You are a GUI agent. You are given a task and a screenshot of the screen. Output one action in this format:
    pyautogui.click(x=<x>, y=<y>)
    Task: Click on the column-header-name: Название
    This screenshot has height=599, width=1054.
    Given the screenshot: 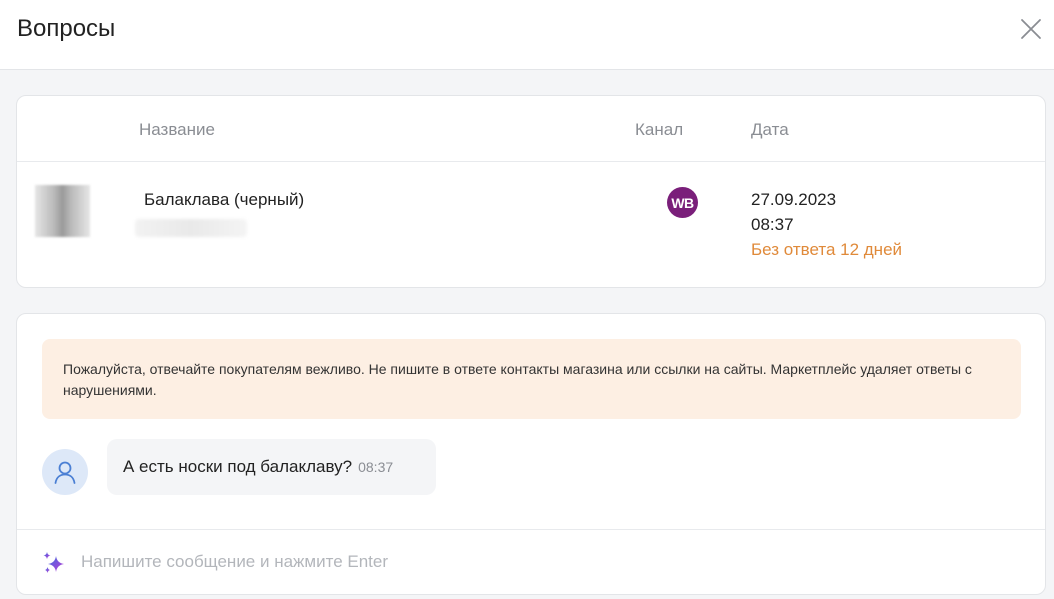 What is the action you would take?
    pyautogui.click(x=177, y=130)
    